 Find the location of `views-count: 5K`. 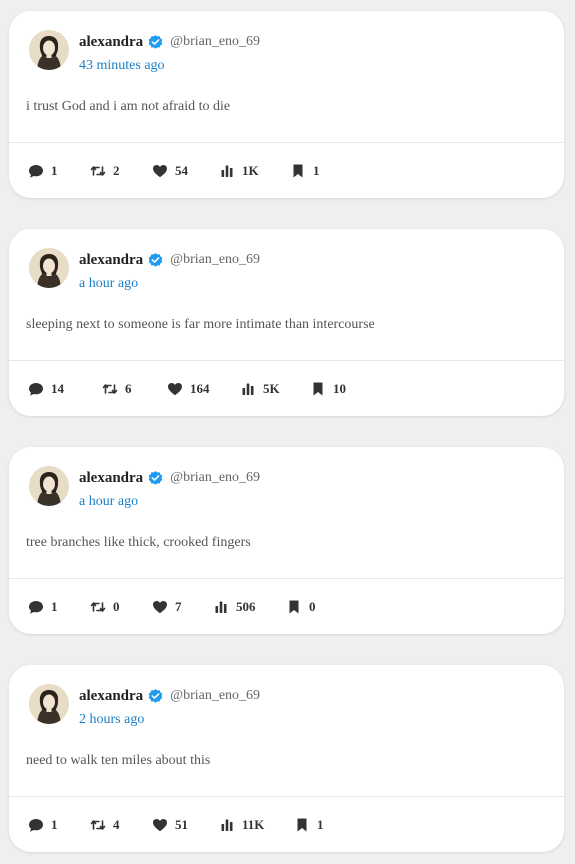

views-count: 5K is located at coordinates (271, 388).